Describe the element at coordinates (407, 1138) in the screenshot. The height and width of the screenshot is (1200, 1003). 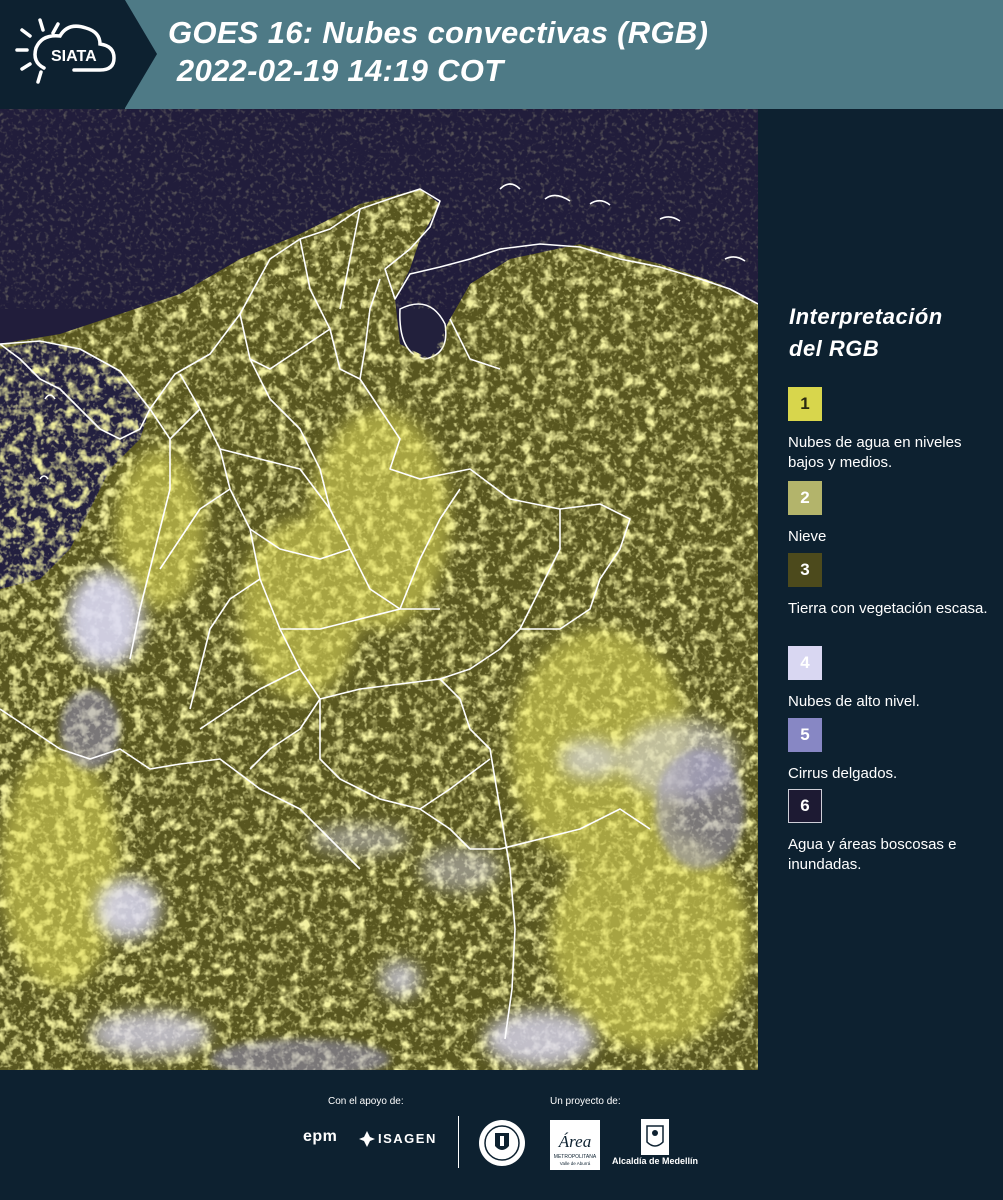
I see `isagen-logo: ISAGEN` at that location.